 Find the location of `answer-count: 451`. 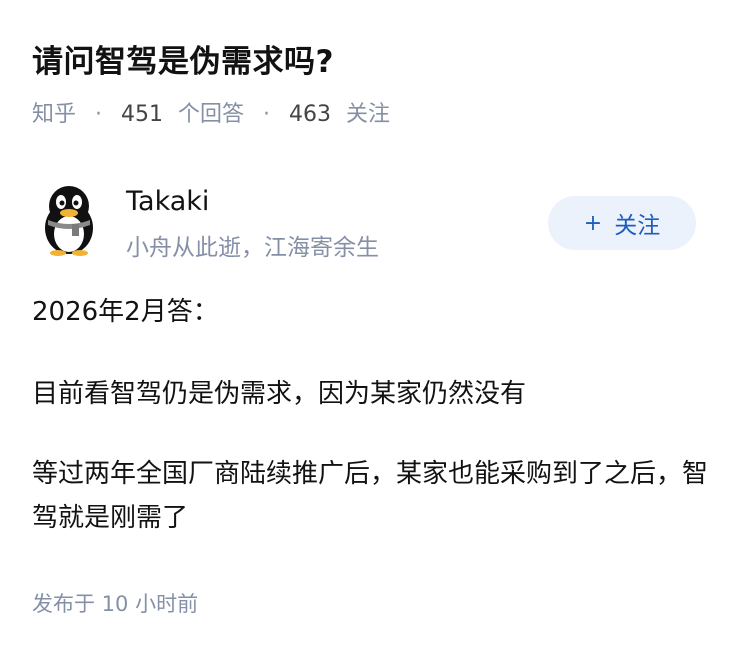

answer-count: 451 is located at coordinates (142, 114).